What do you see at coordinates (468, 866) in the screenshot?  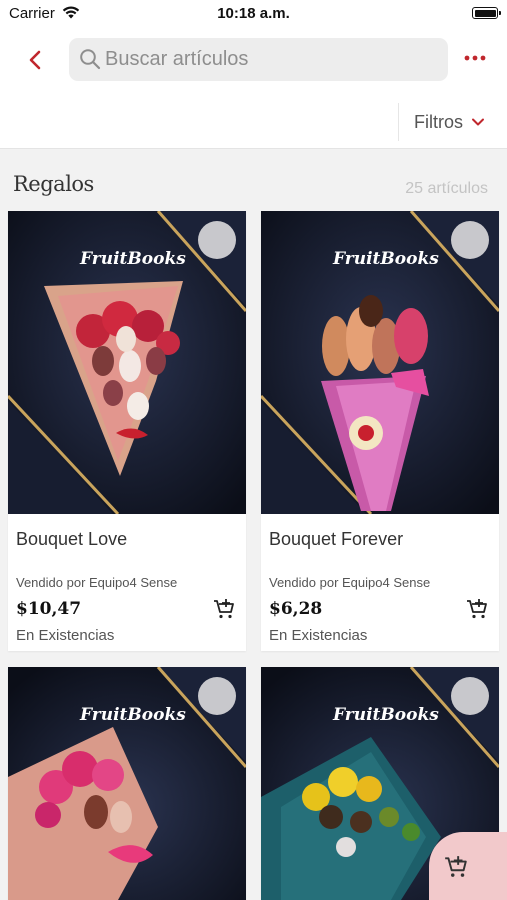 I see `floating-cart-button` at bounding box center [468, 866].